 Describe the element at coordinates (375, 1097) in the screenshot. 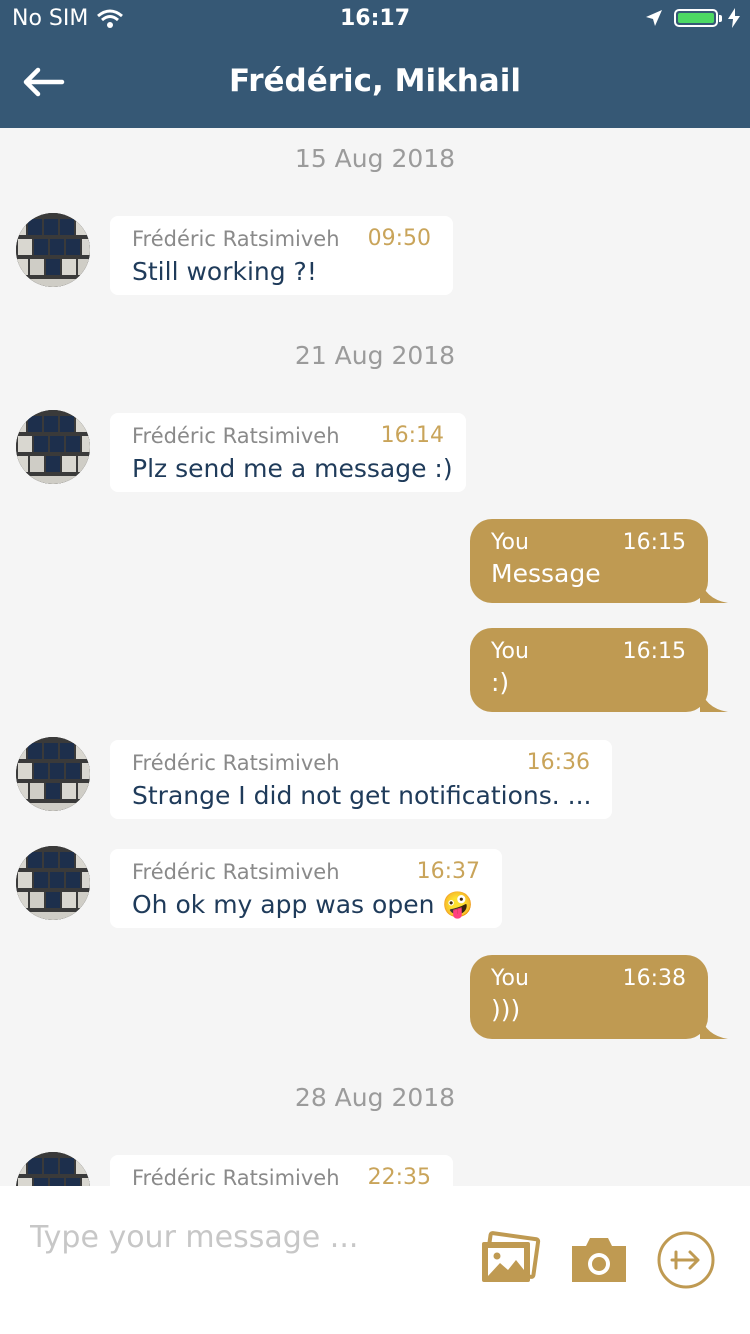

I see `date-separator: 28 Aug 2018` at that location.